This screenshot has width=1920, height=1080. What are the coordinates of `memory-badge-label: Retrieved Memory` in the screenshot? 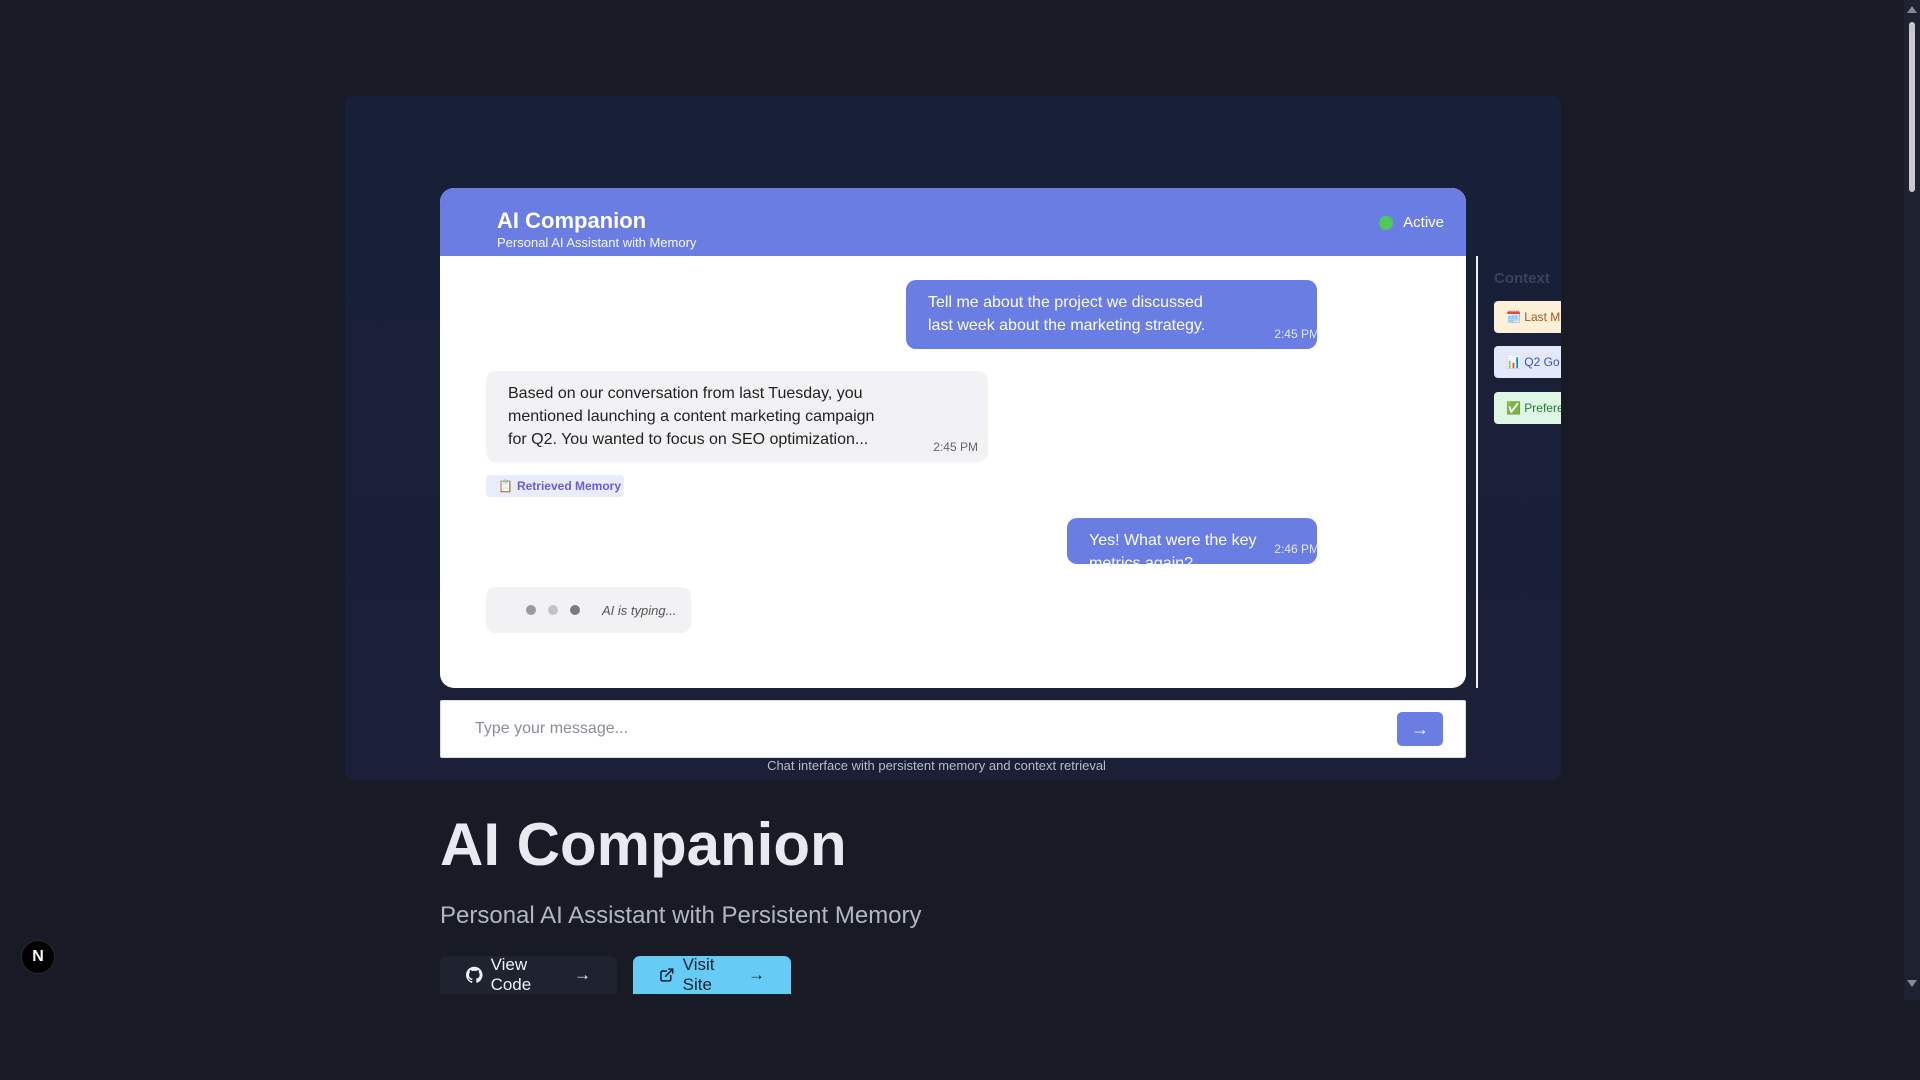 It's located at (568, 486).